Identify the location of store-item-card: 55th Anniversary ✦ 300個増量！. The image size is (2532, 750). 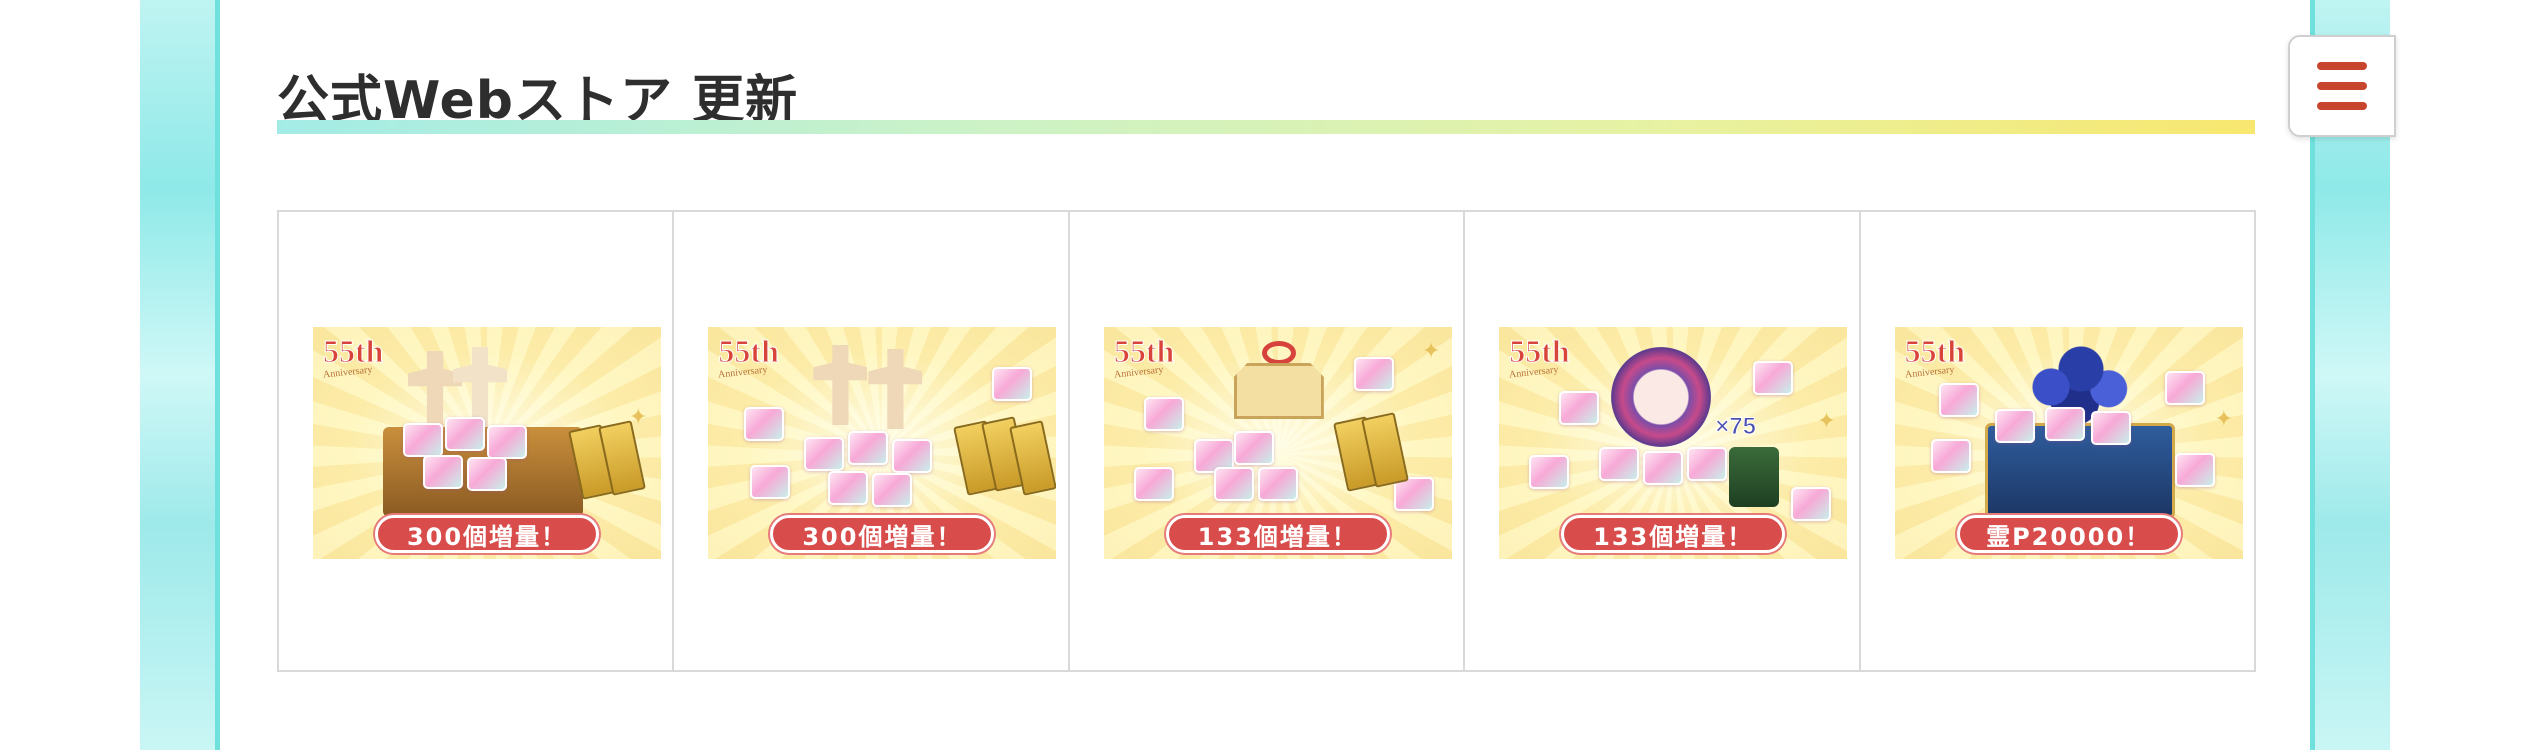
(477, 441).